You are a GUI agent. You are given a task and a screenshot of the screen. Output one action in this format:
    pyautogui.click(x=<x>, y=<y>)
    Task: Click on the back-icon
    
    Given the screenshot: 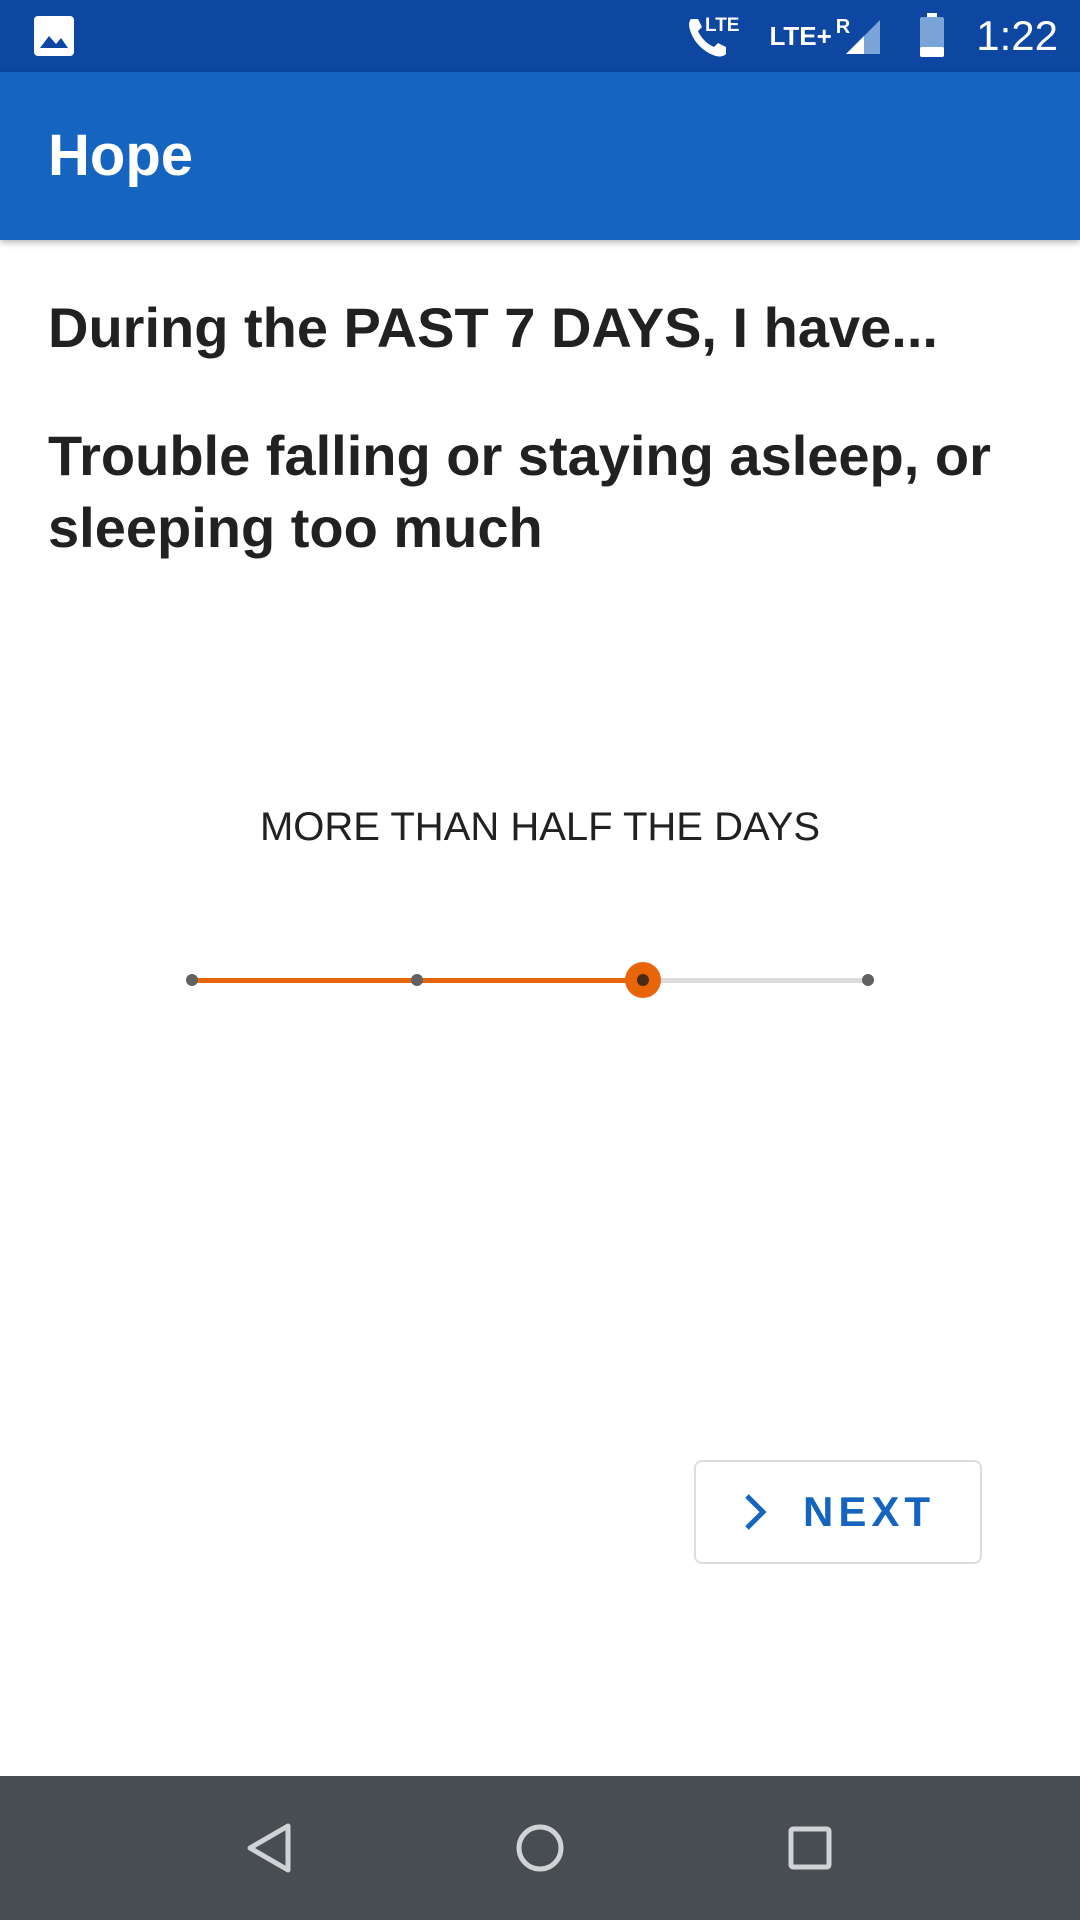 What is the action you would take?
    pyautogui.click(x=270, y=1848)
    